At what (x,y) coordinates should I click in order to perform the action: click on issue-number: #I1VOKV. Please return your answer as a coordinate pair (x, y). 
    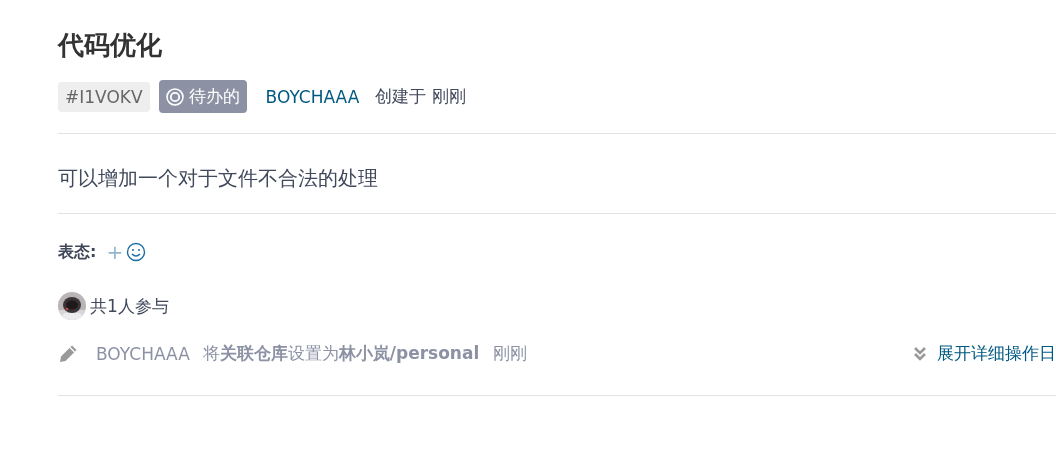
    Looking at the image, I should click on (104, 96).